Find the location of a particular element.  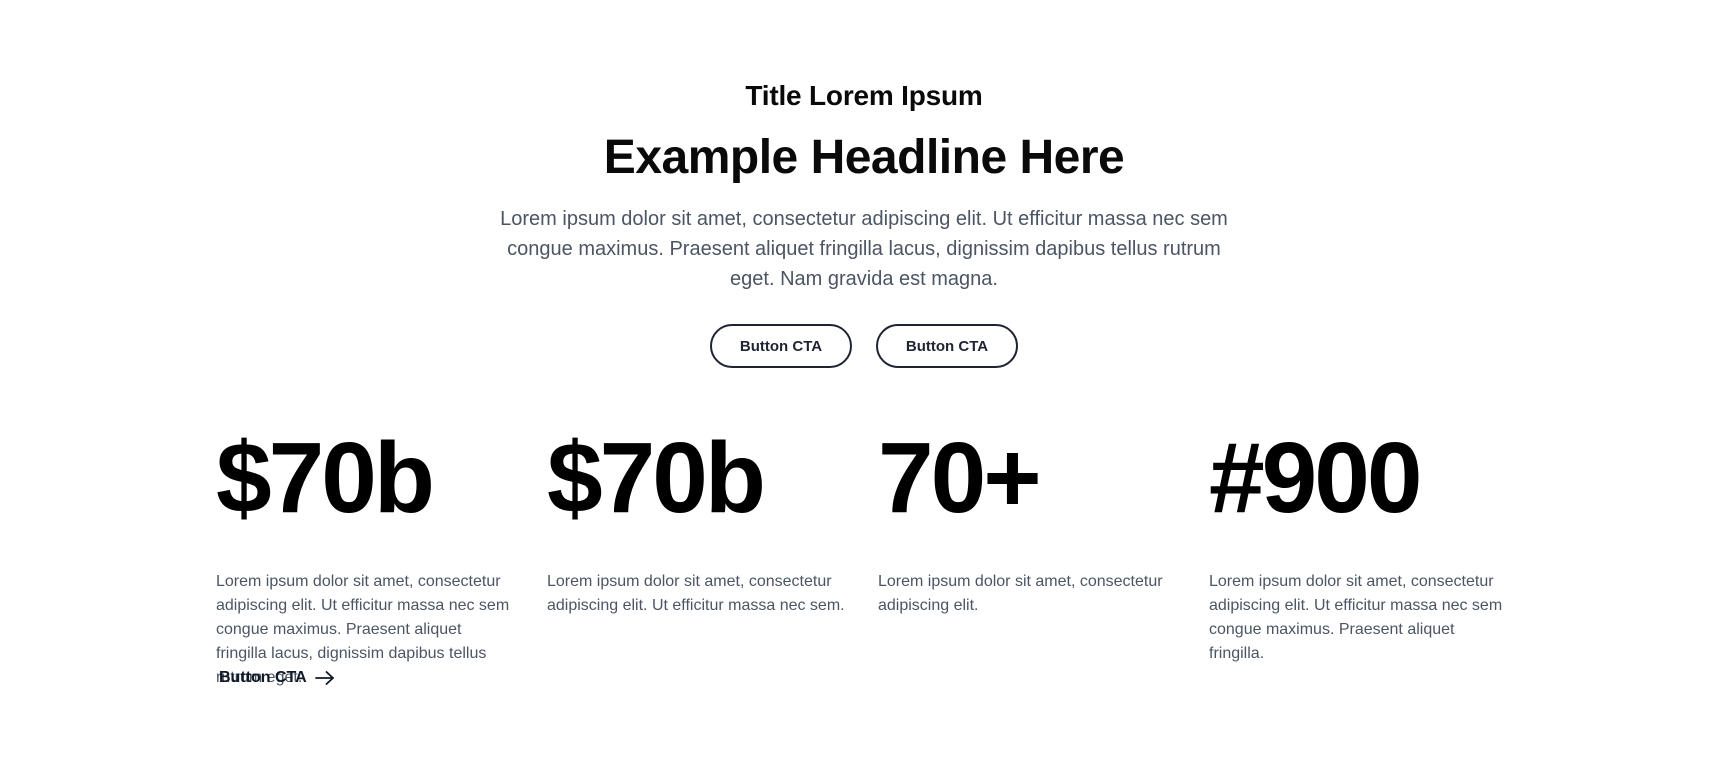

page-headline: Example Headline Here is located at coordinates (864, 157).